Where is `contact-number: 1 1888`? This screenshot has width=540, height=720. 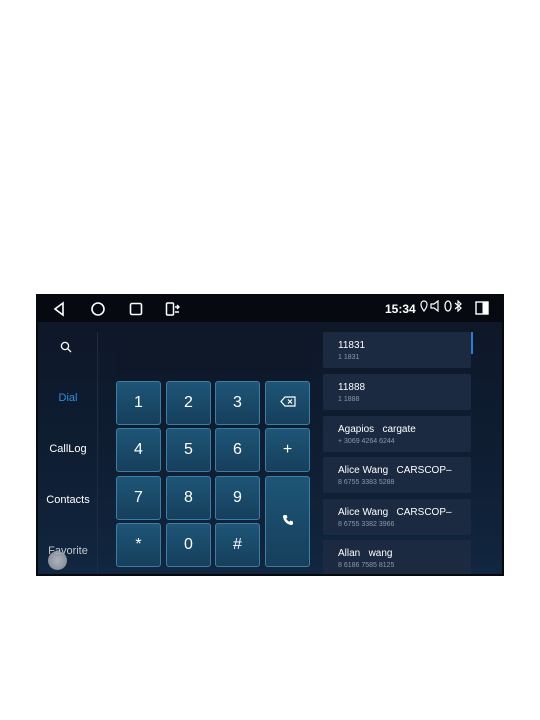
contact-number: 1 1888 is located at coordinates (349, 399).